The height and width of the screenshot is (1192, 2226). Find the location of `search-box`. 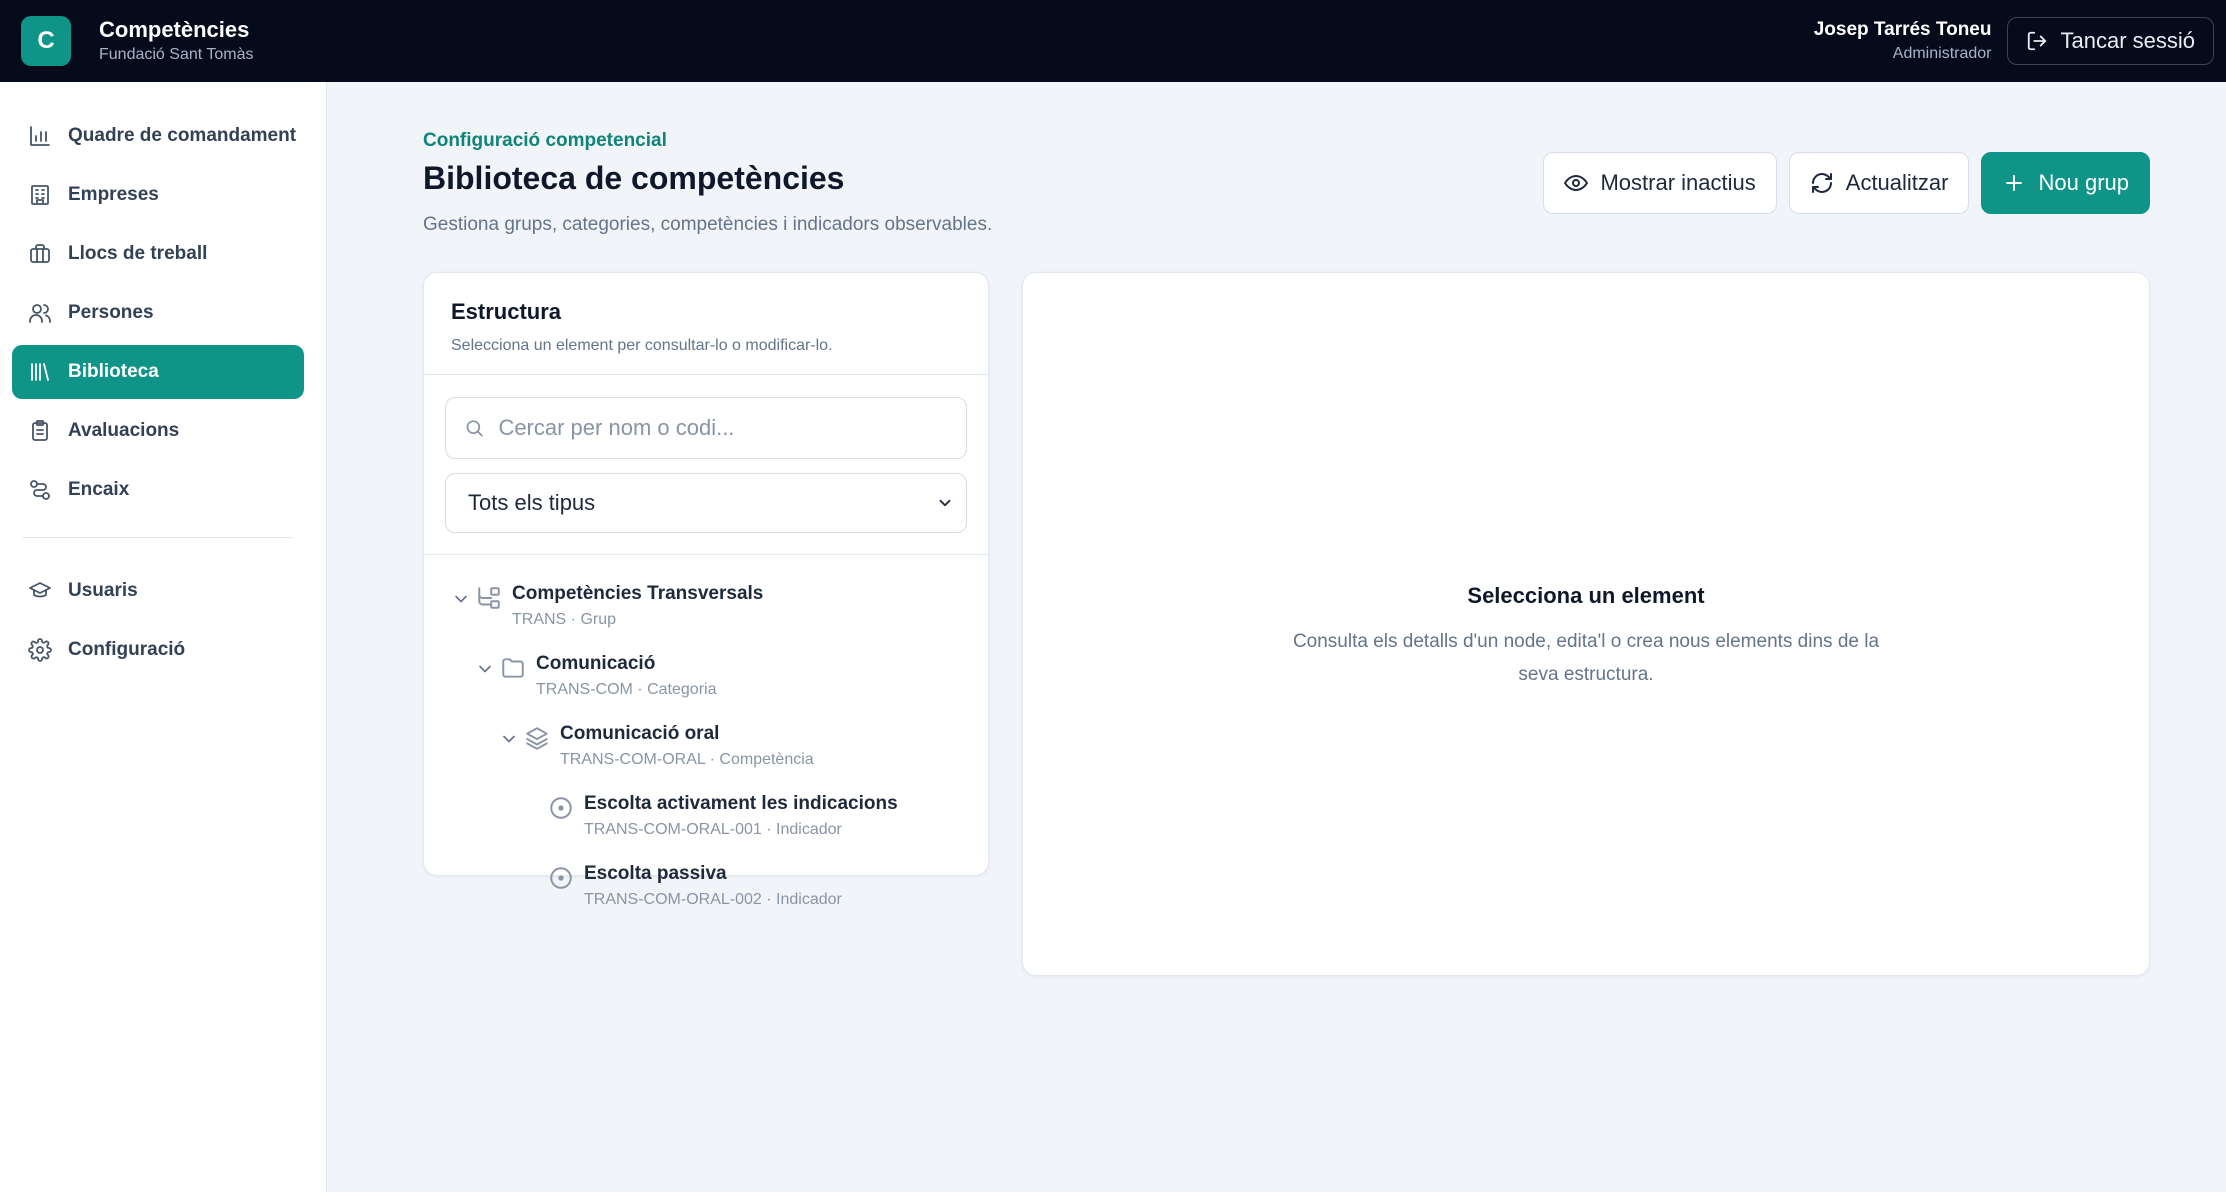

search-box is located at coordinates (706, 428).